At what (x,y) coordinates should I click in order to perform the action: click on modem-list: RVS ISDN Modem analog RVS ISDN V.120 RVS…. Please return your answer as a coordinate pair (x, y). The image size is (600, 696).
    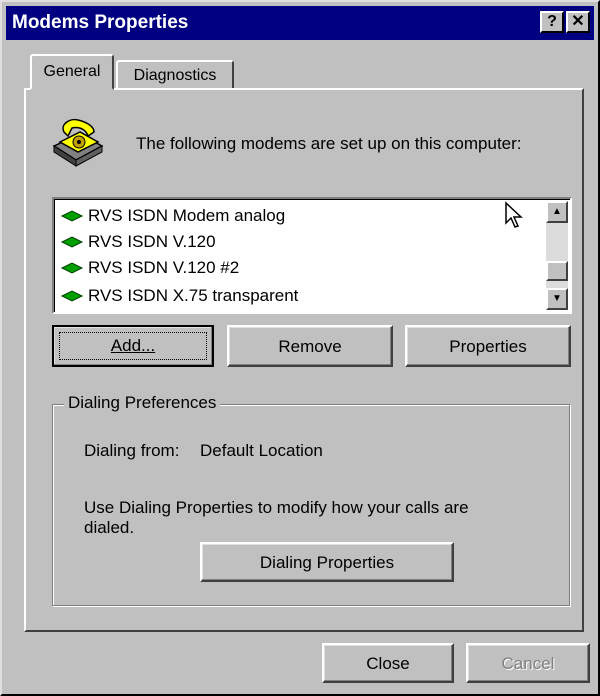
    Looking at the image, I should click on (312, 255).